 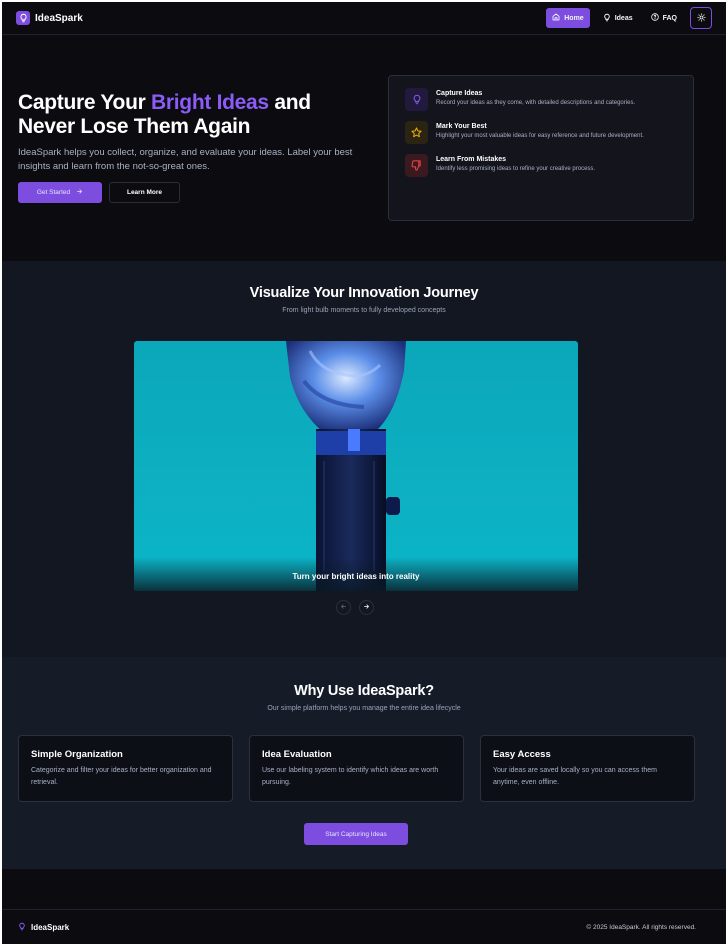 I want to click on feature-title: Capture Ideas, so click(x=459, y=93).